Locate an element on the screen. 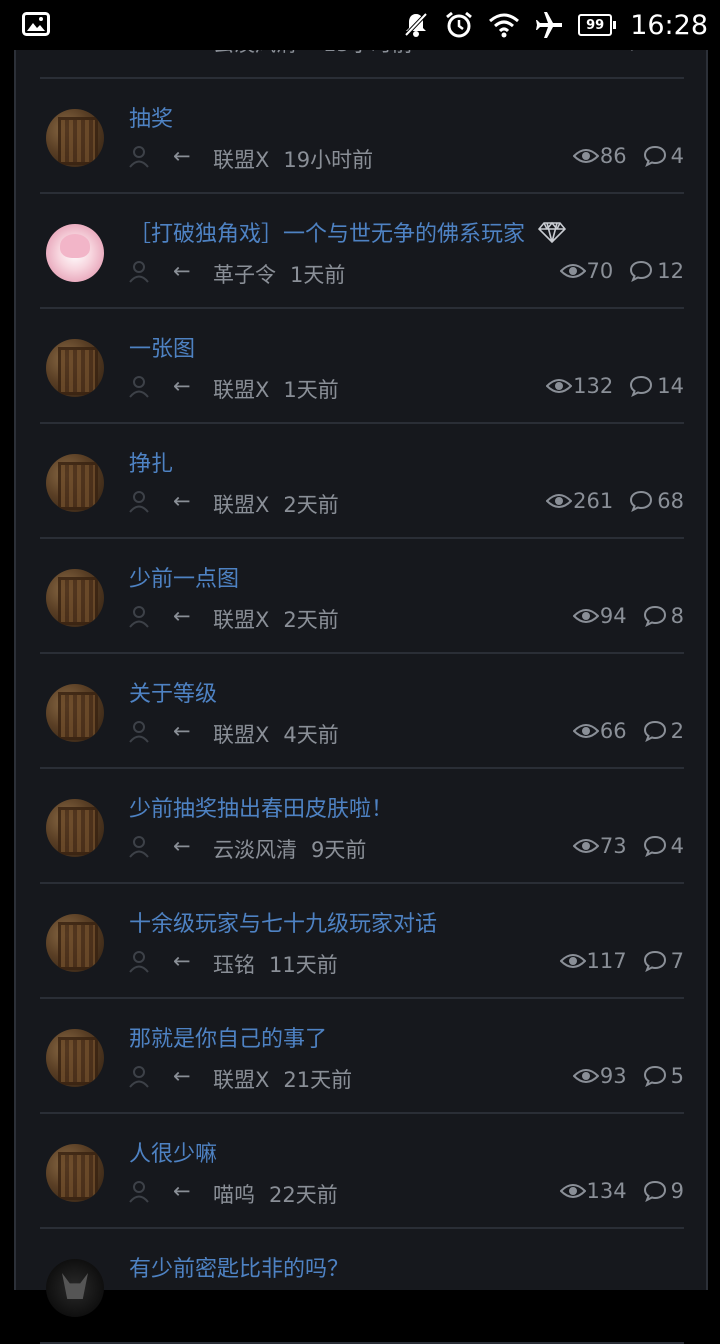 This screenshot has height=1344, width=720. post-title: 那就是你自己的事了 is located at coordinates (228, 1037).